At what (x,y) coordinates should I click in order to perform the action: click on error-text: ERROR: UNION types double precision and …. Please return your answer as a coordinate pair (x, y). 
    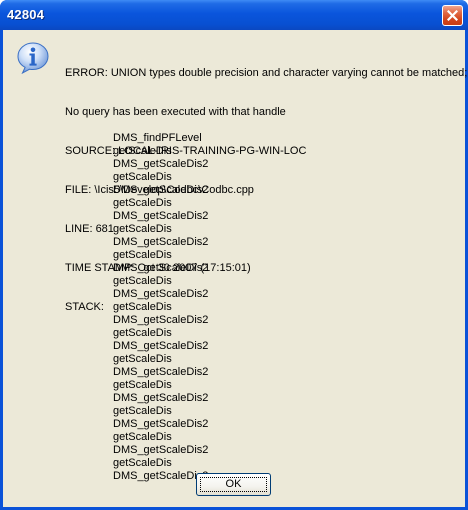
    Looking at the image, I should click on (266, 73).